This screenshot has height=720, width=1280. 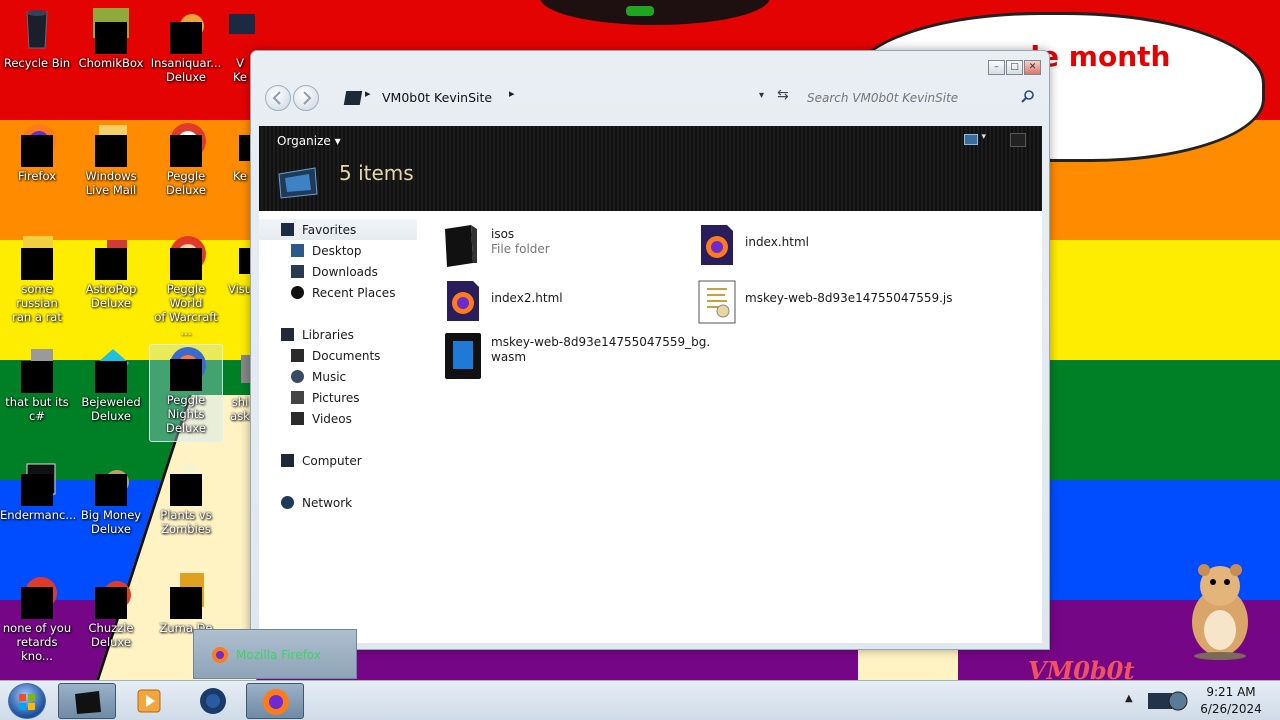 What do you see at coordinates (346, 355) in the screenshot?
I see `nav-item-label: Documents` at bounding box center [346, 355].